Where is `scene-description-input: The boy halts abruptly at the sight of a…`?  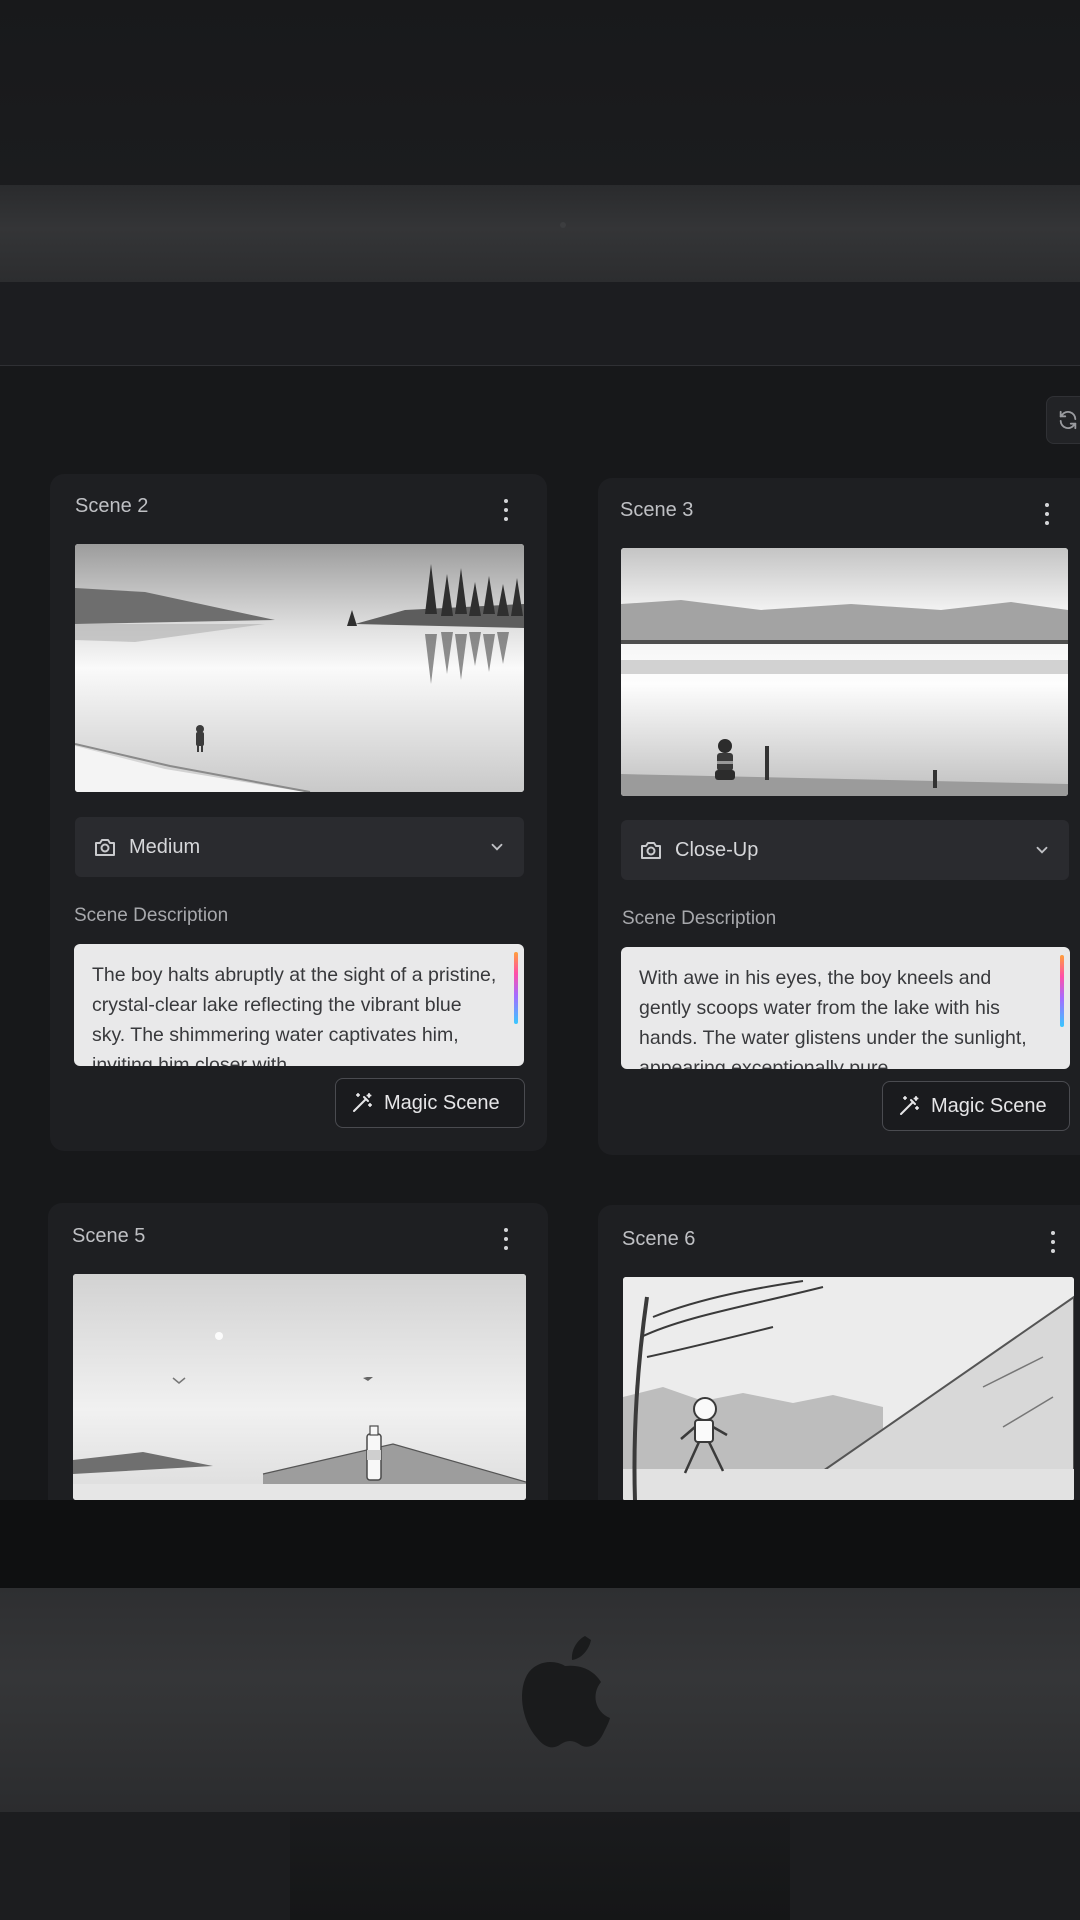
scene-description-input: The boy halts abruptly at the sight of a… is located at coordinates (299, 1005).